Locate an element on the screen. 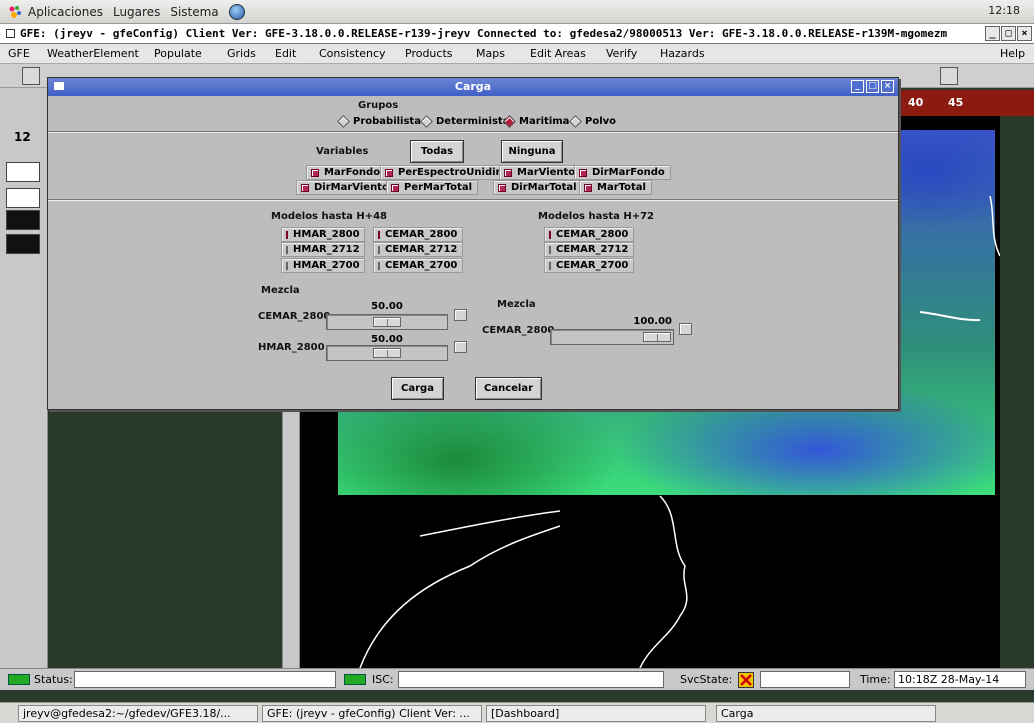  mezcla-48-hmar-slider is located at coordinates (387, 353).